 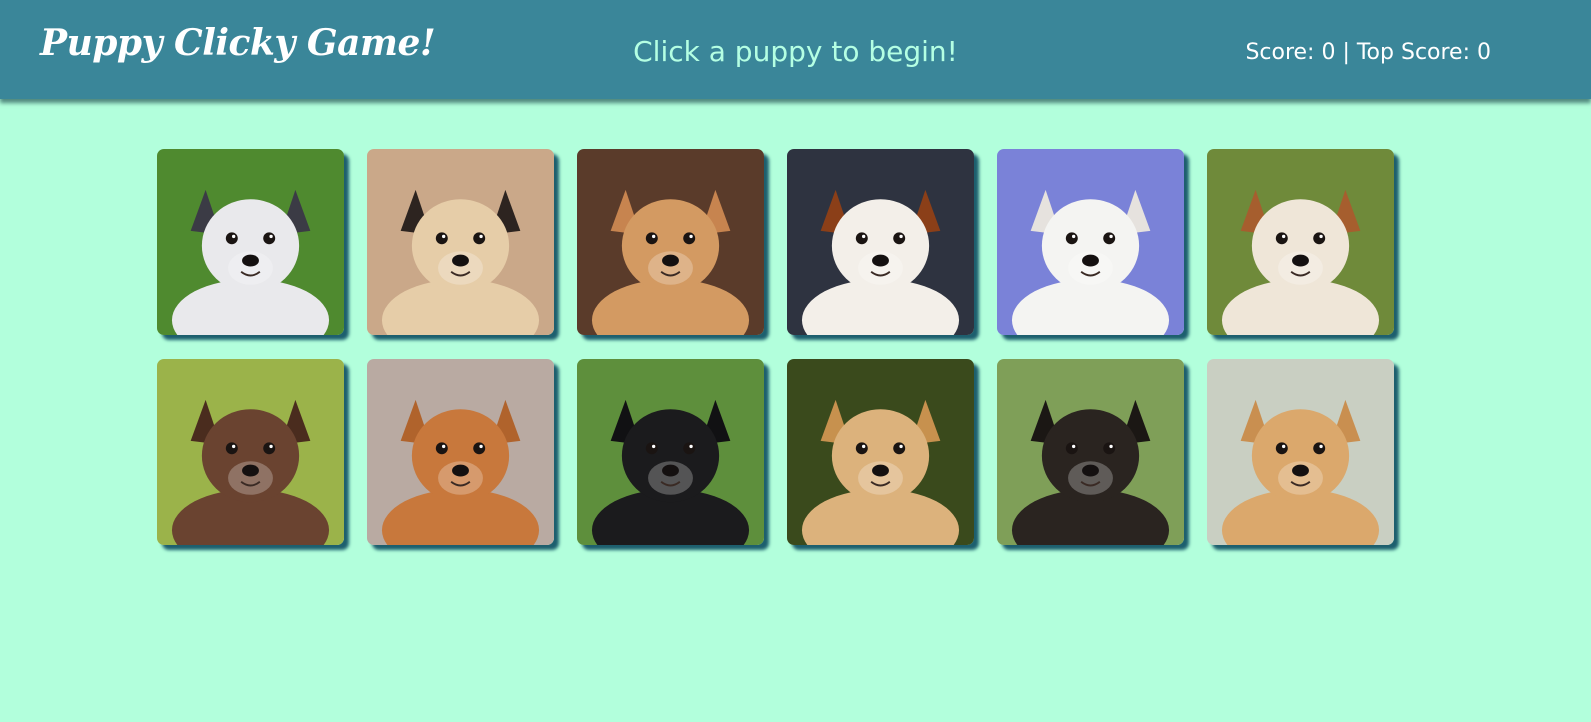 I want to click on german-shepherd-puppy-image, so click(x=1090, y=452).